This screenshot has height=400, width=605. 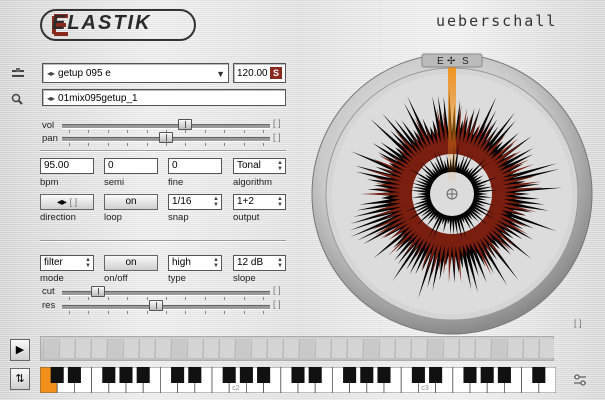 I want to click on snap-select: 1/16 ▲ ▼, so click(x=195, y=202).